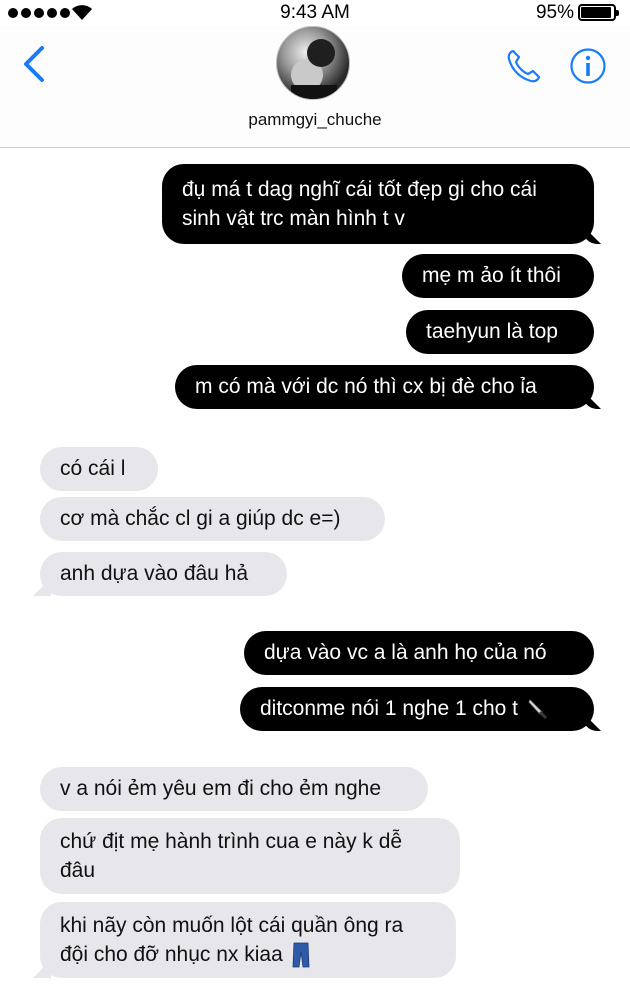 This screenshot has width=630, height=990. I want to click on call-button, so click(524, 66).